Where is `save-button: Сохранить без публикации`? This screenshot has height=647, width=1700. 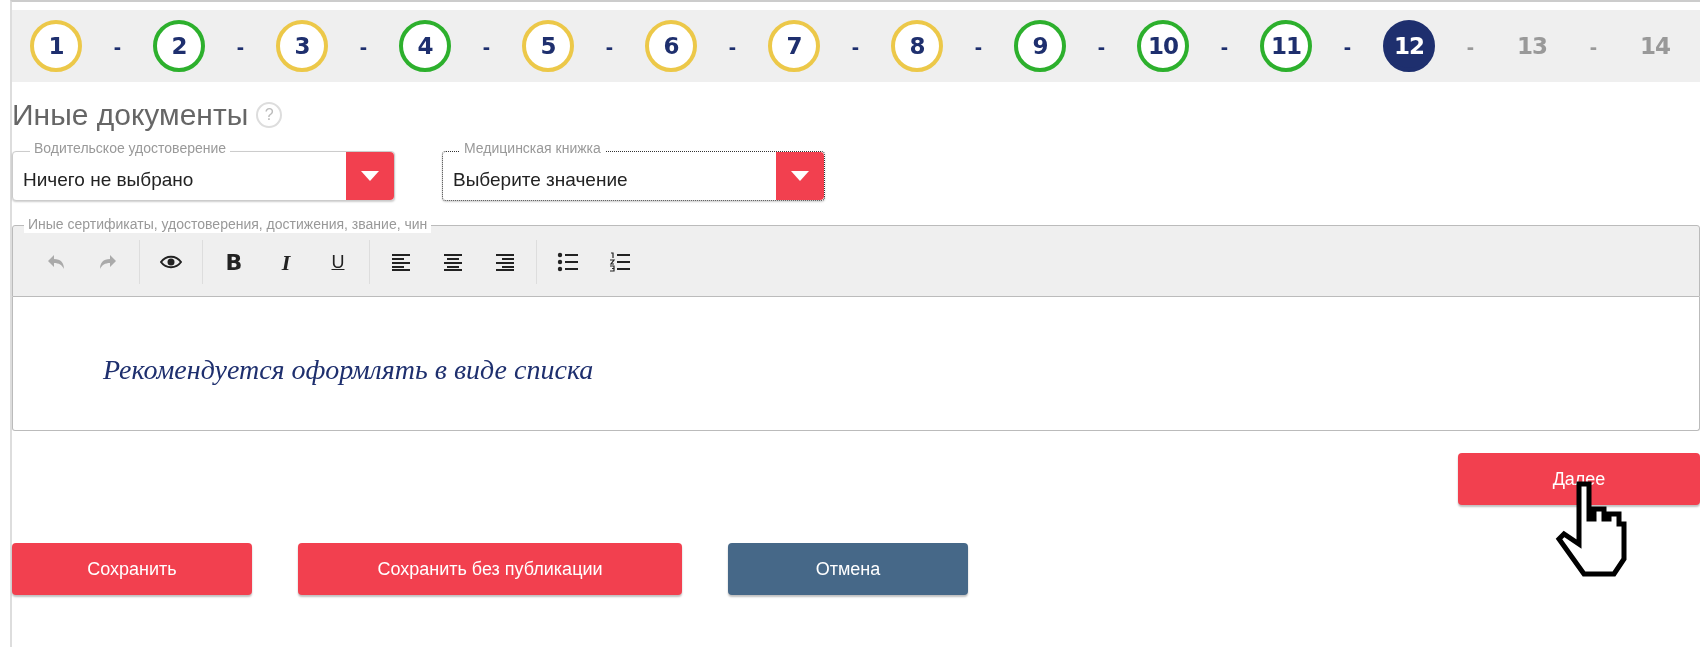 save-button: Сохранить без публикации is located at coordinates (490, 569).